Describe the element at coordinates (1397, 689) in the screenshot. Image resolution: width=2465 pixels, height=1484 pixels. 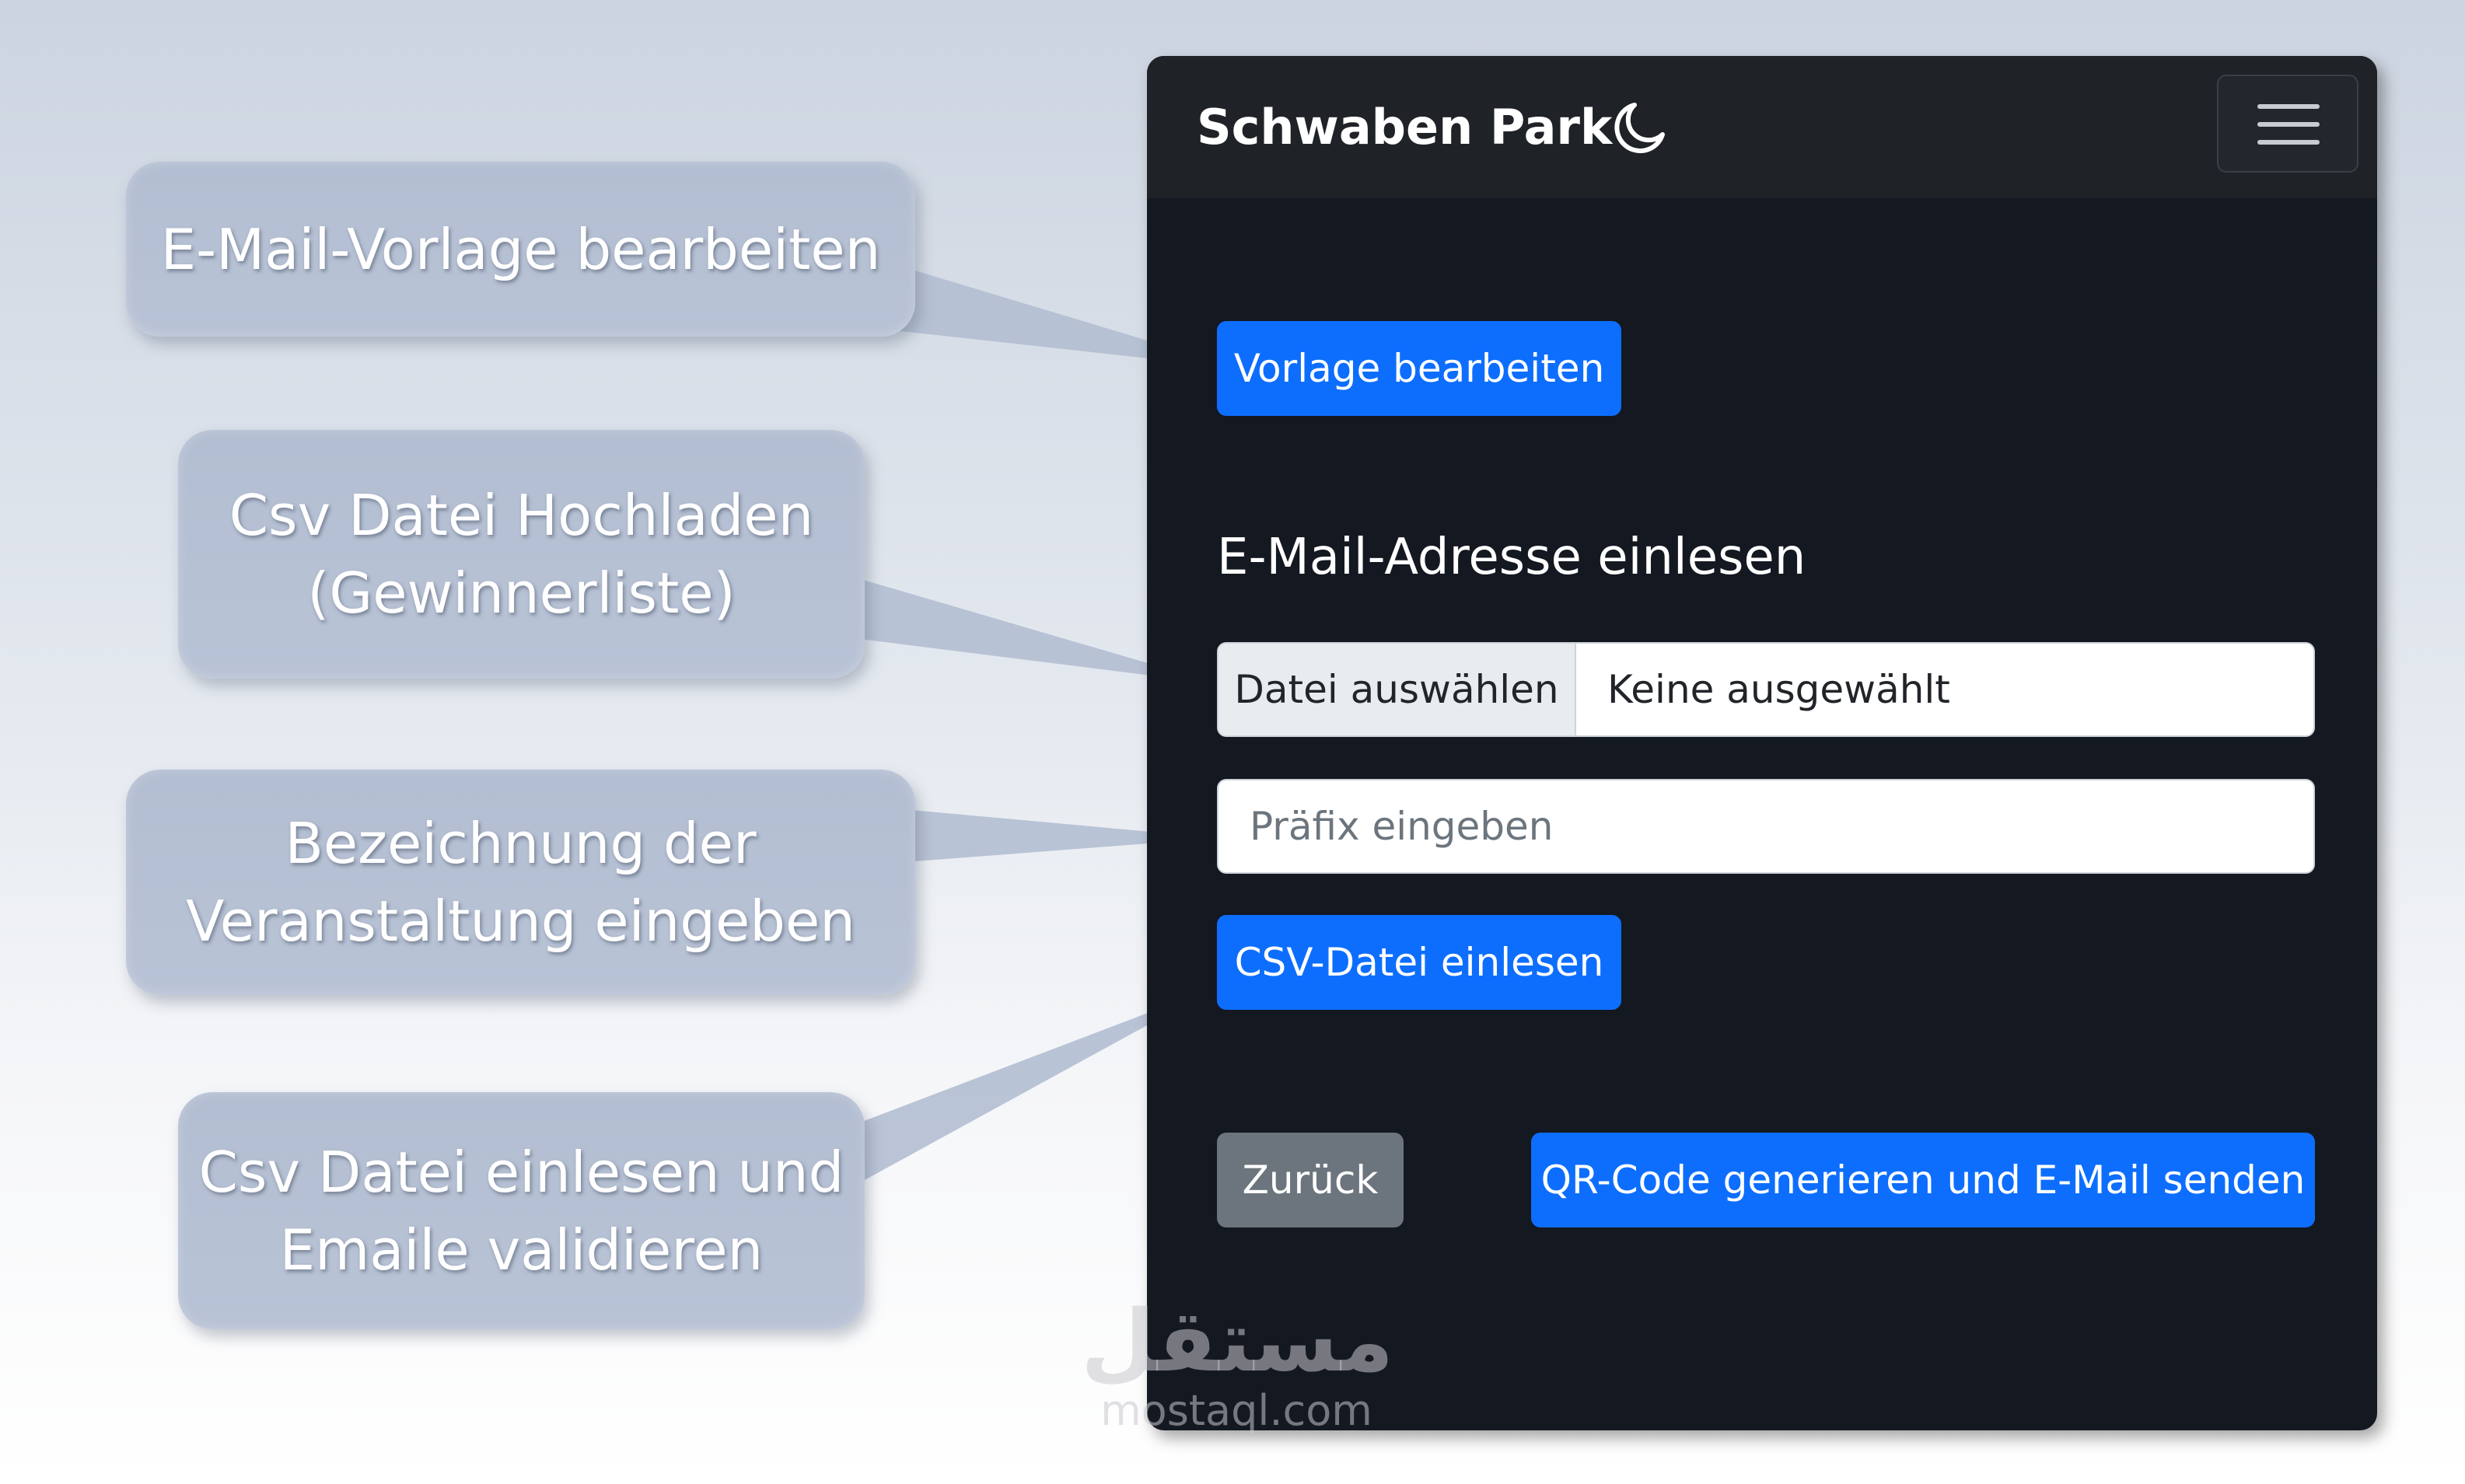
I see `choose-file-button: Datei auswählen` at that location.